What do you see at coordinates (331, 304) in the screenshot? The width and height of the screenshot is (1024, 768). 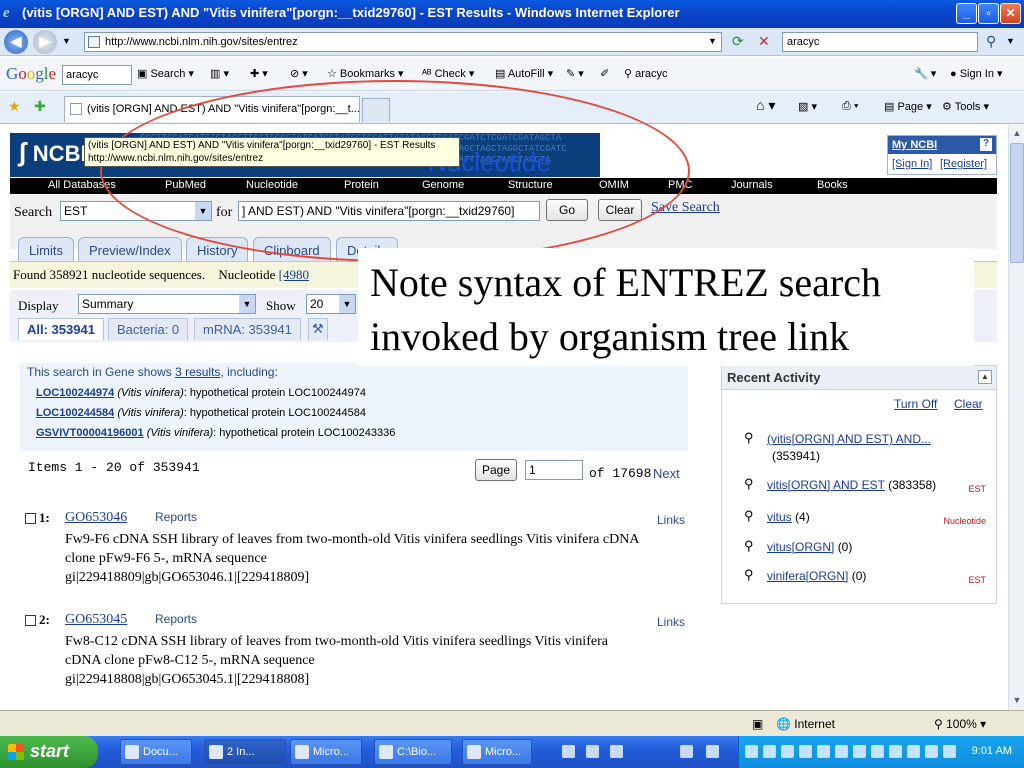 I see `show-count-select: 20 ▼` at bounding box center [331, 304].